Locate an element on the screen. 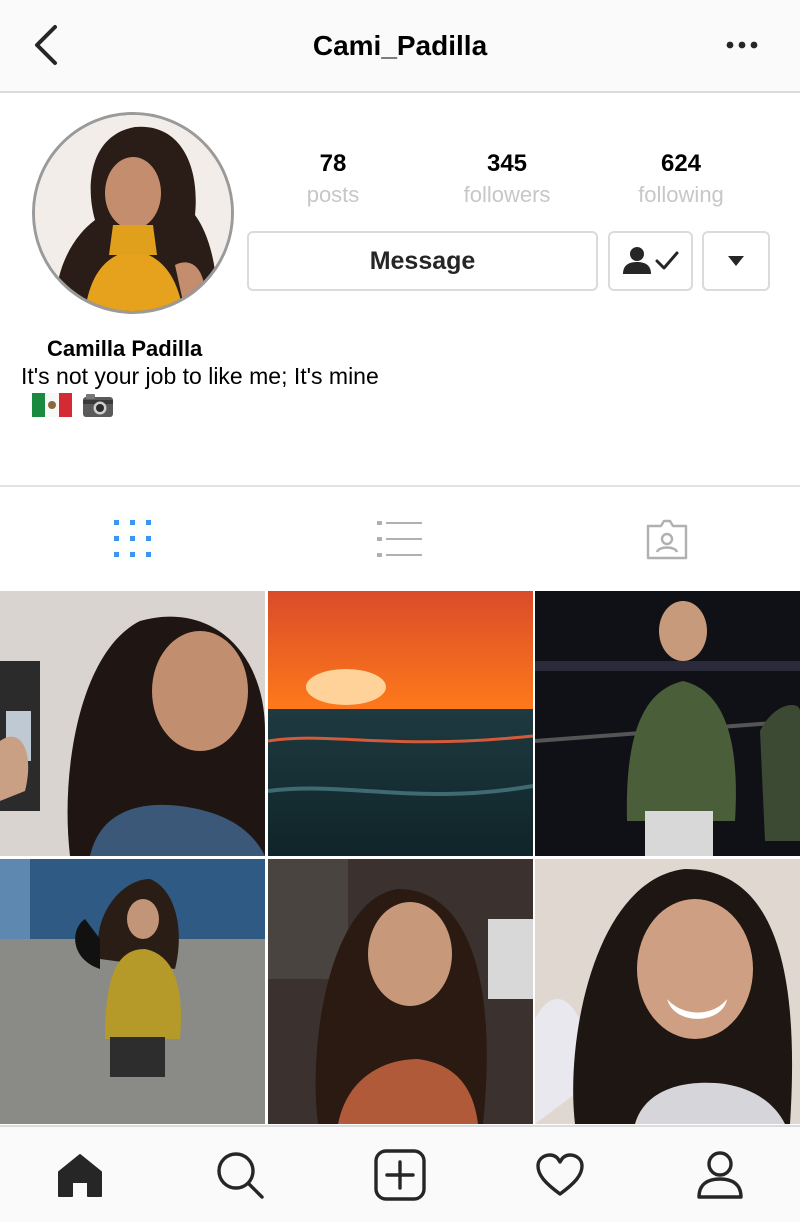 The image size is (800, 1222). camera-icon is located at coordinates (98, 405).